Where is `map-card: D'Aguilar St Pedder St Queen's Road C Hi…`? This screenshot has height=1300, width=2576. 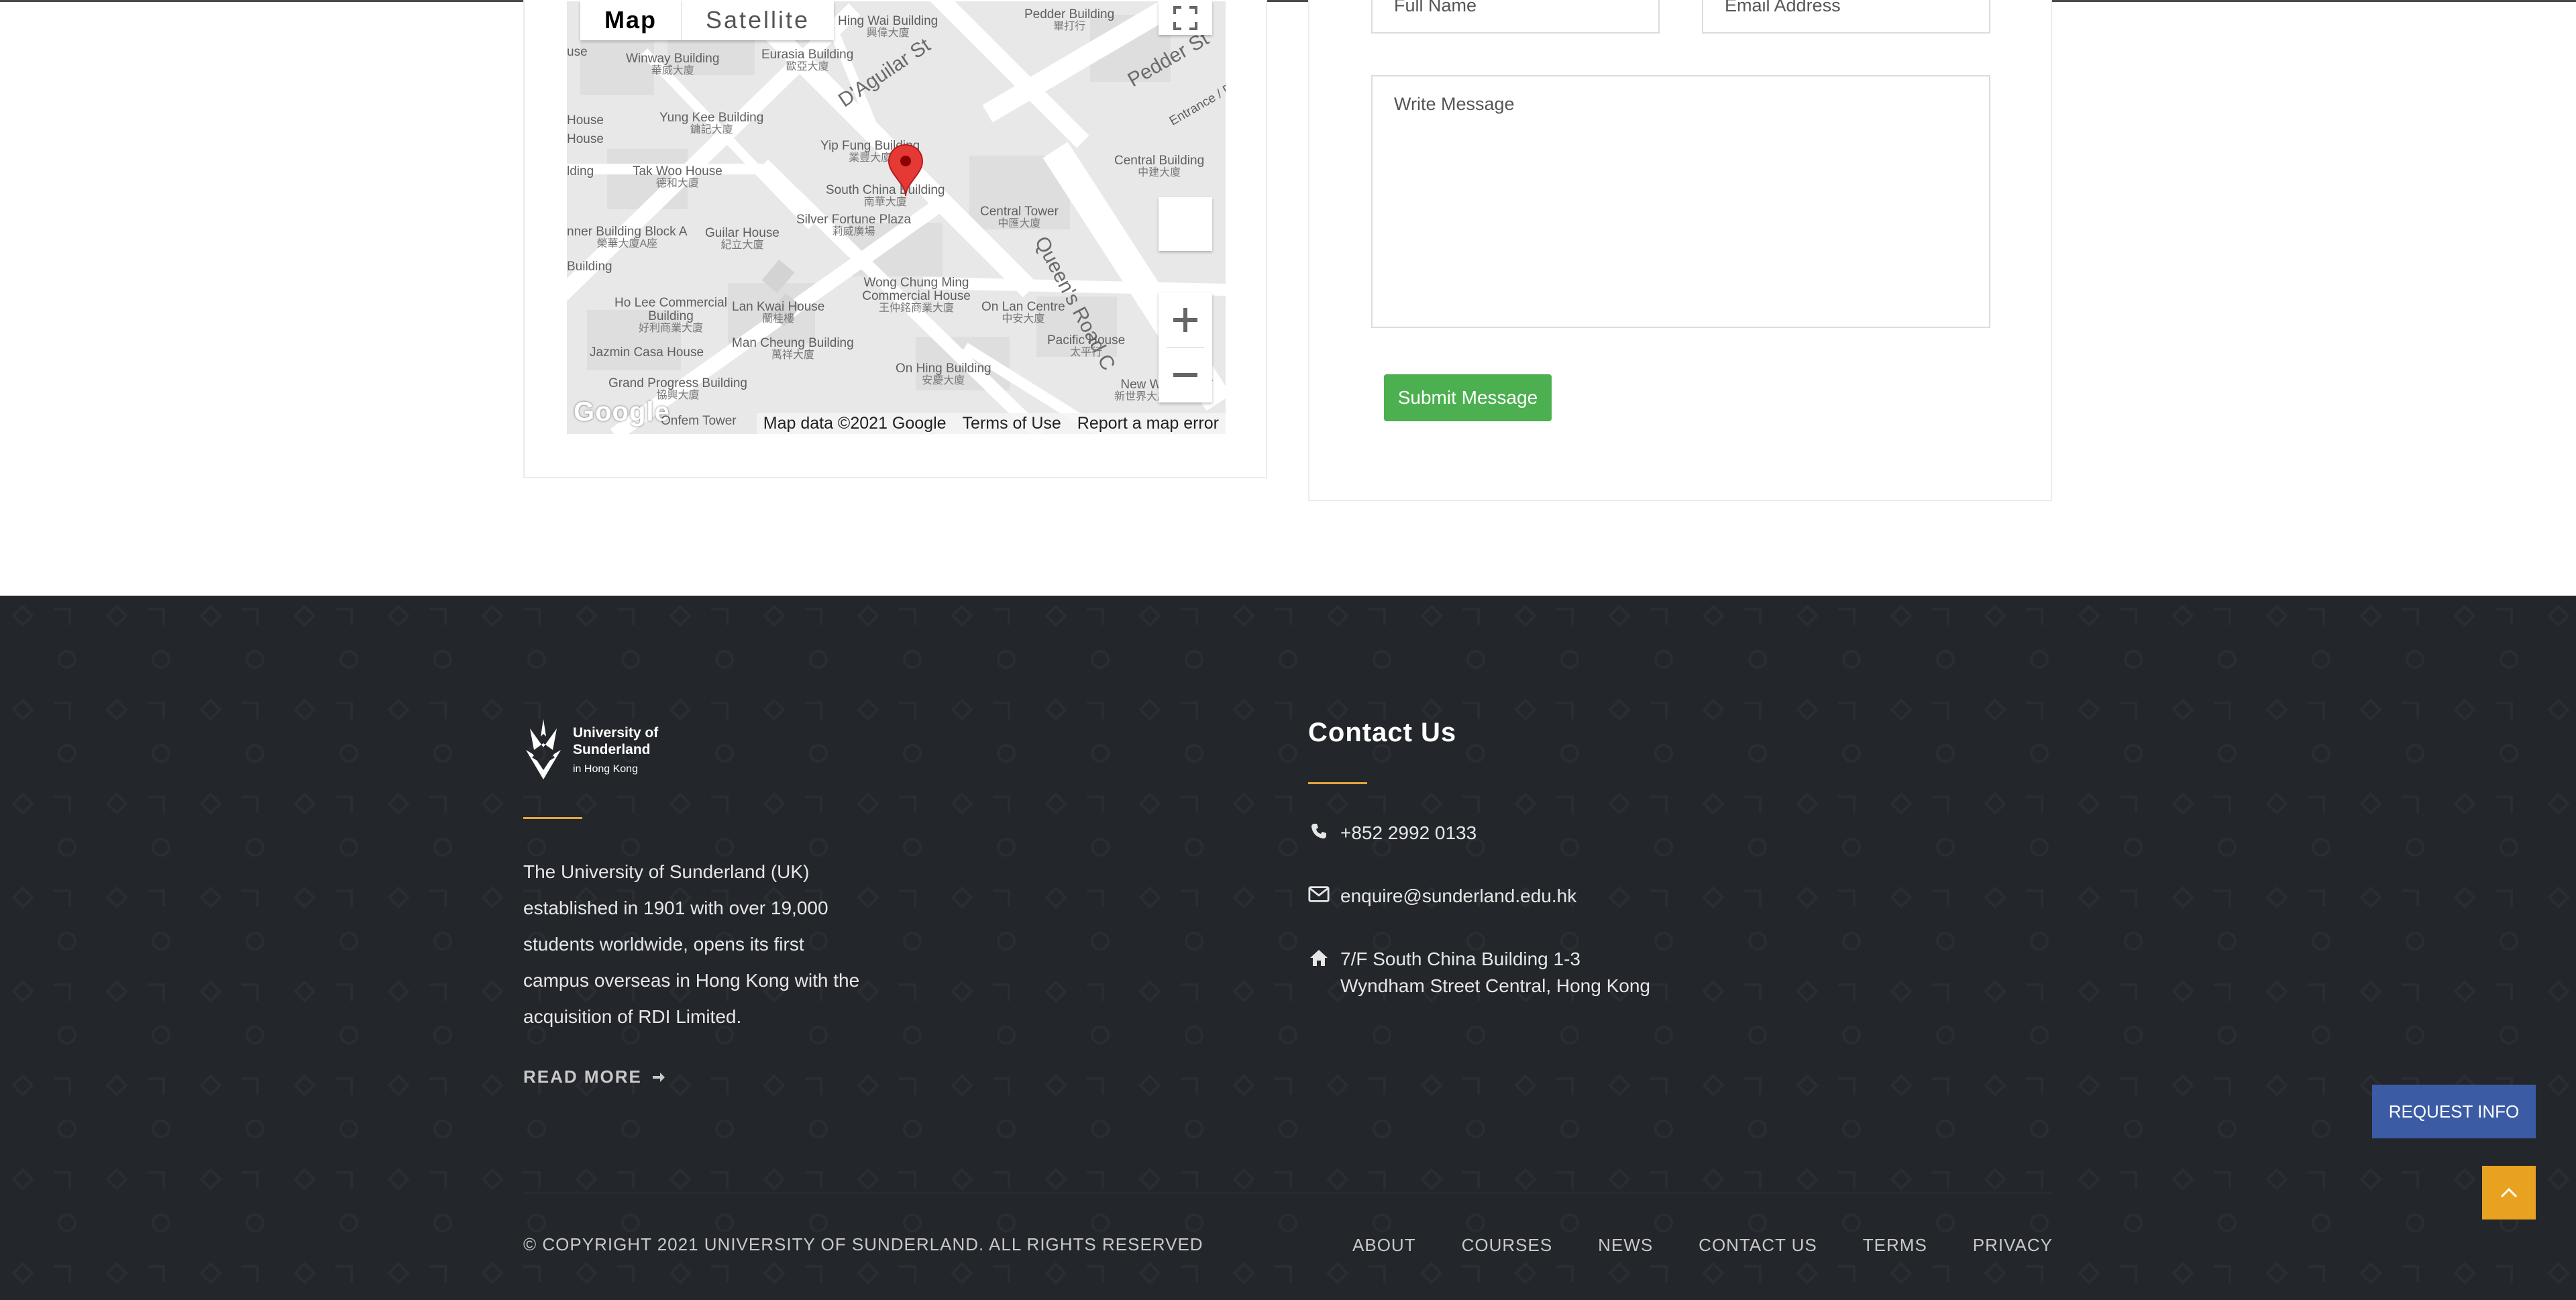 map-card: D'Aguilar St Pedder St Queen's Road C Hi… is located at coordinates (895, 239).